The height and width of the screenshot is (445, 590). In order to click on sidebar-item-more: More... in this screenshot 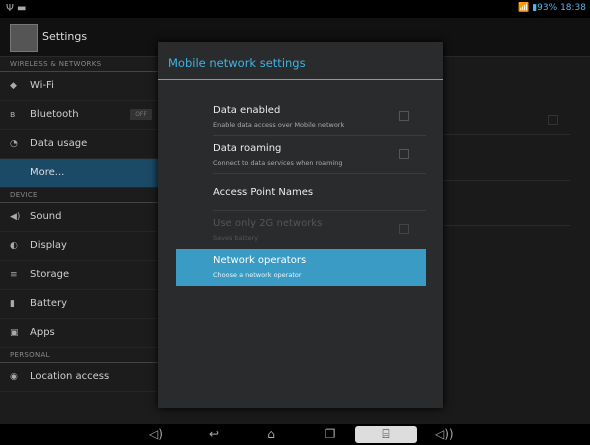, I will do `click(80, 173)`.